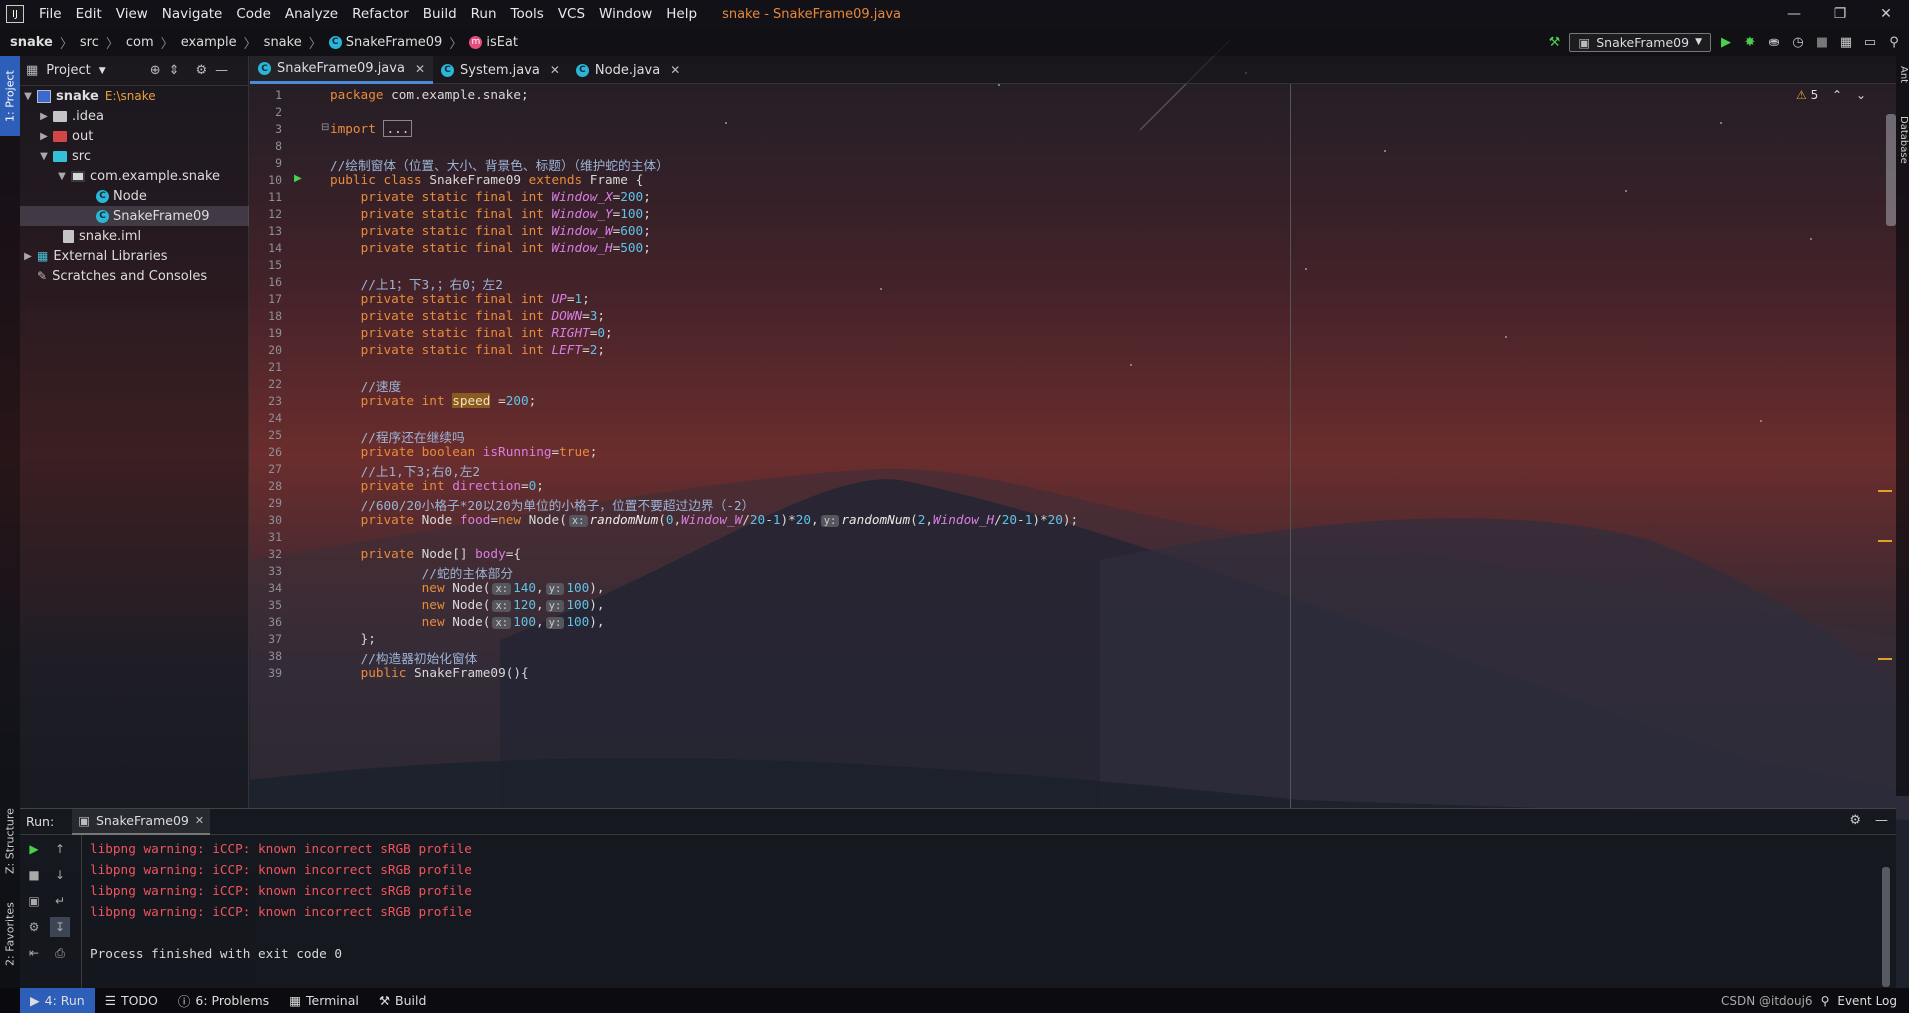 The image size is (1909, 1013). Describe the element at coordinates (1894, 42) in the screenshot. I see `search-icon: ⚲` at that location.